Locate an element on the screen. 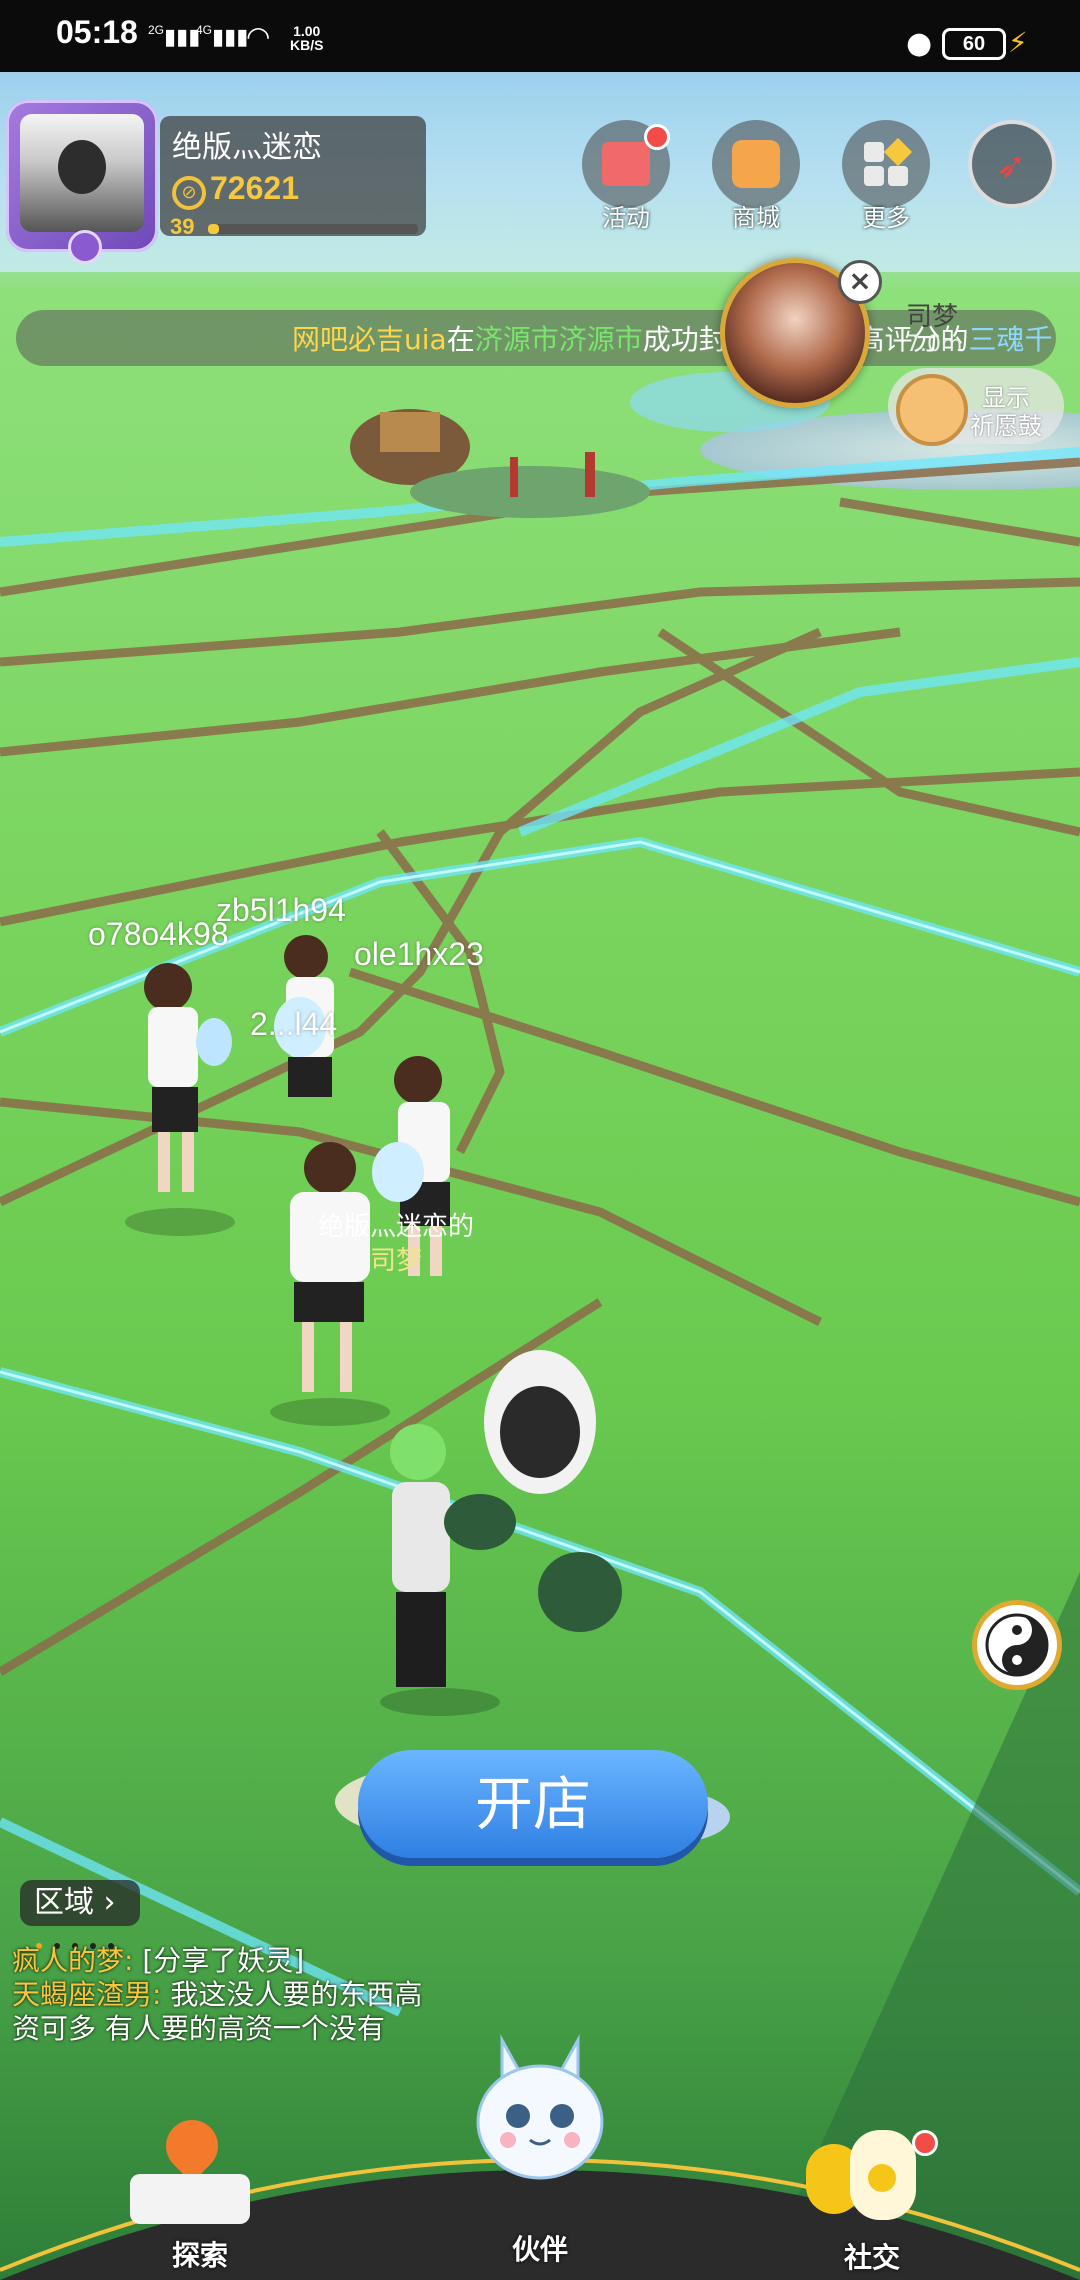 This screenshot has width=1080, height=2280. shop-button is located at coordinates (756, 164).